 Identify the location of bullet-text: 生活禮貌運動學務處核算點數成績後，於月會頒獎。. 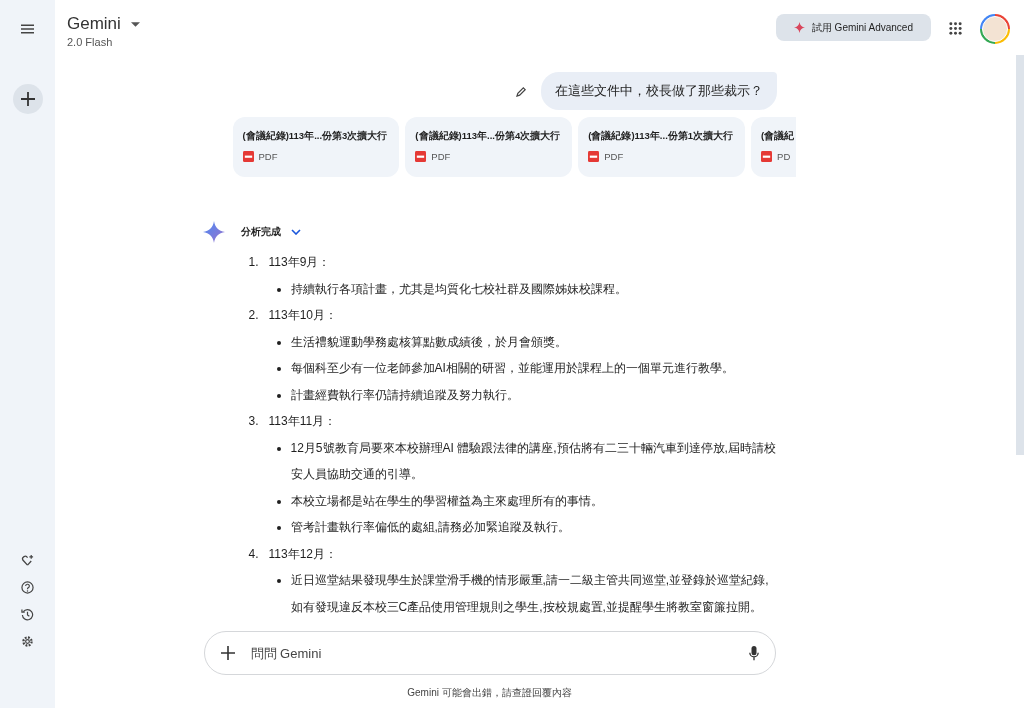
(429, 342).